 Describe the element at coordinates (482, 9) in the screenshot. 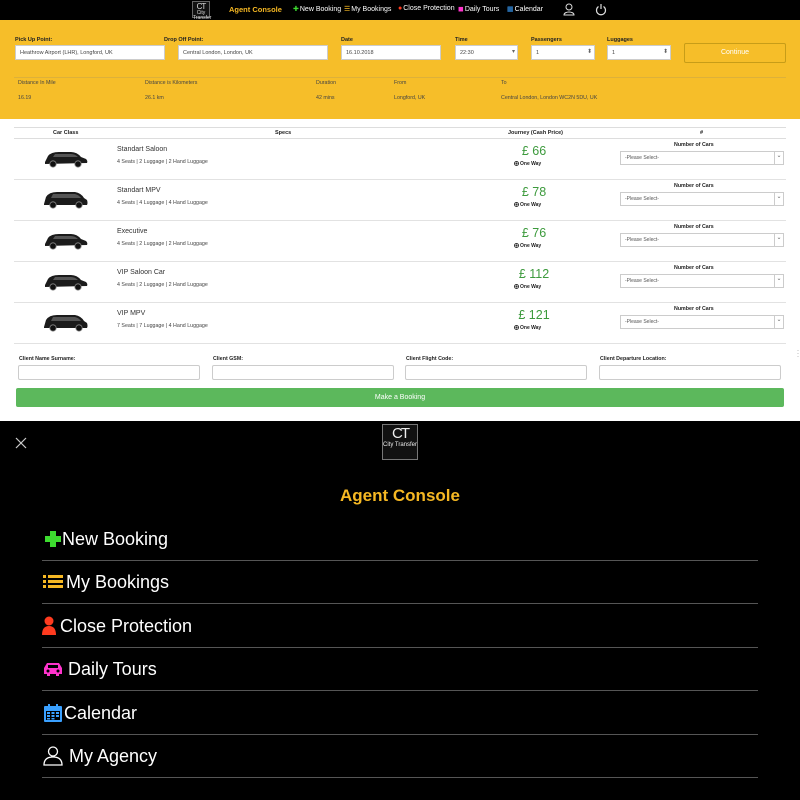

I see `nav-daily-tours-label: Daily Tours` at that location.